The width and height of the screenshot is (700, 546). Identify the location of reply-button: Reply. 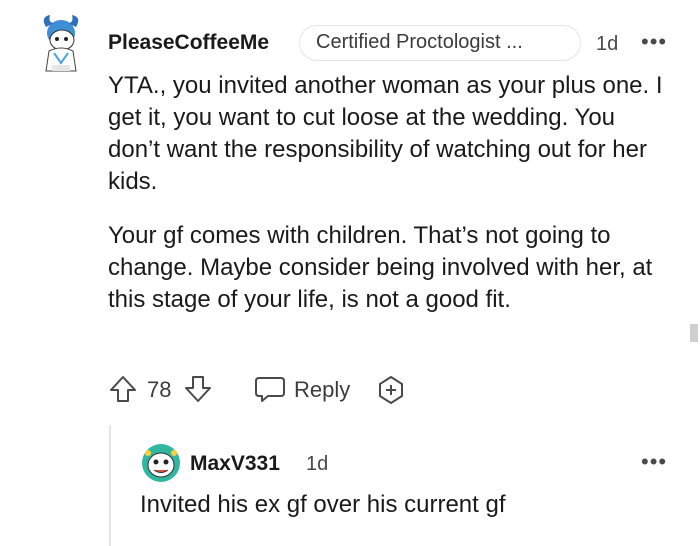
(304, 389).